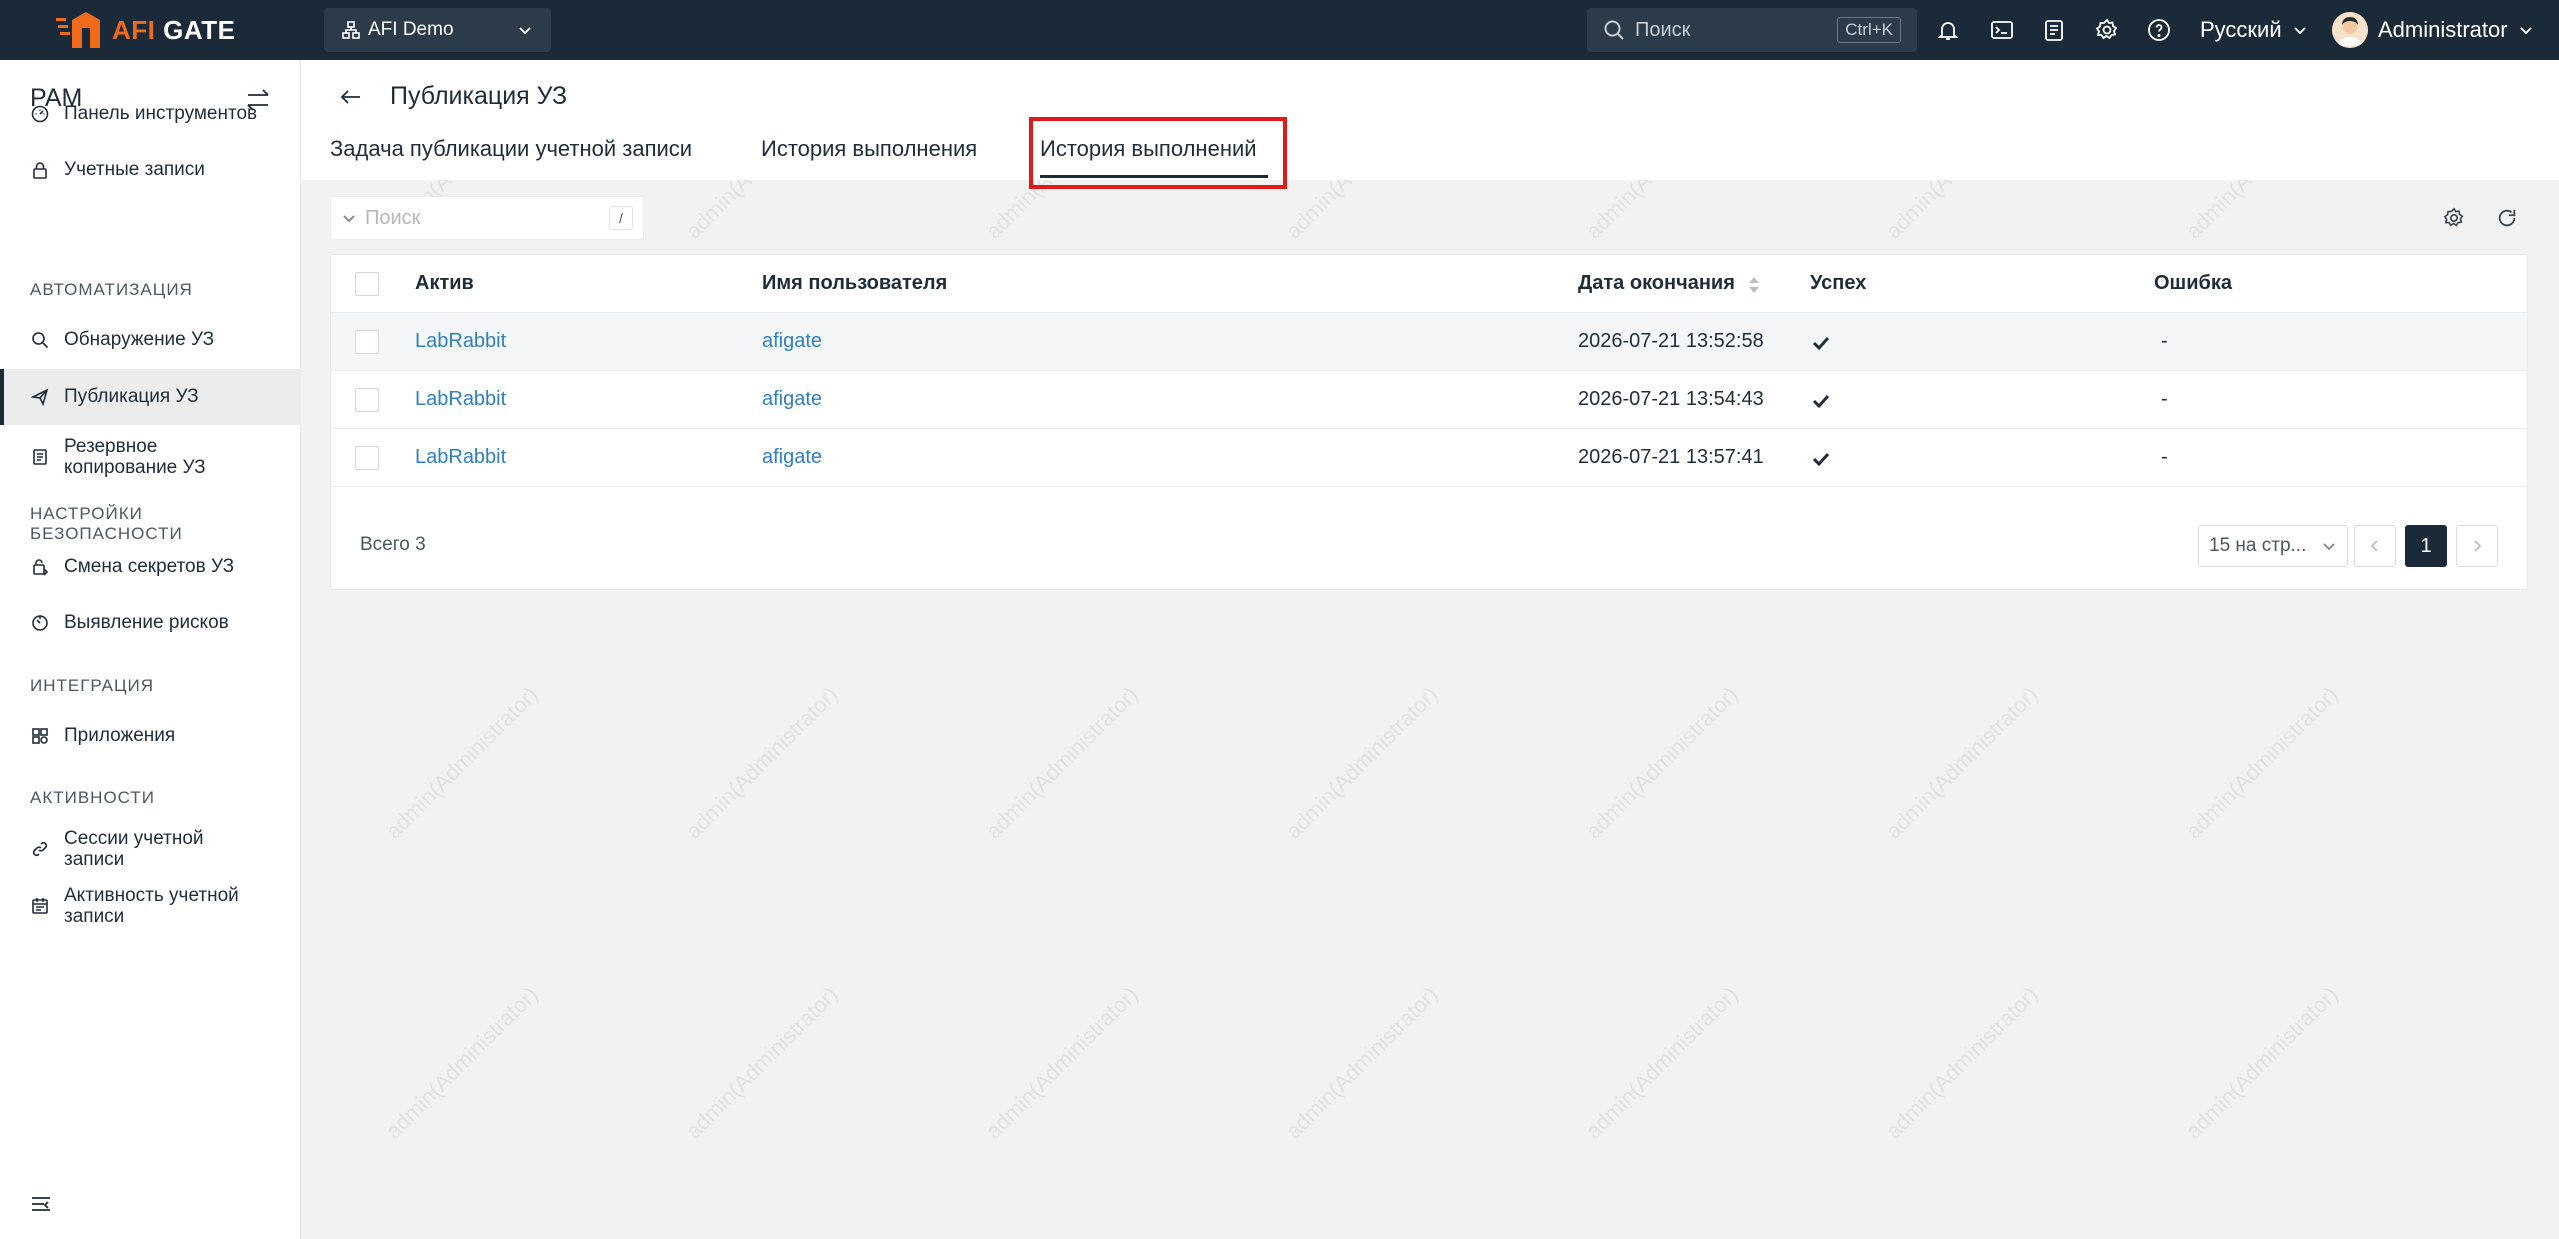  Describe the element at coordinates (2054, 30) in the screenshot. I see `clipboard-icon` at that location.